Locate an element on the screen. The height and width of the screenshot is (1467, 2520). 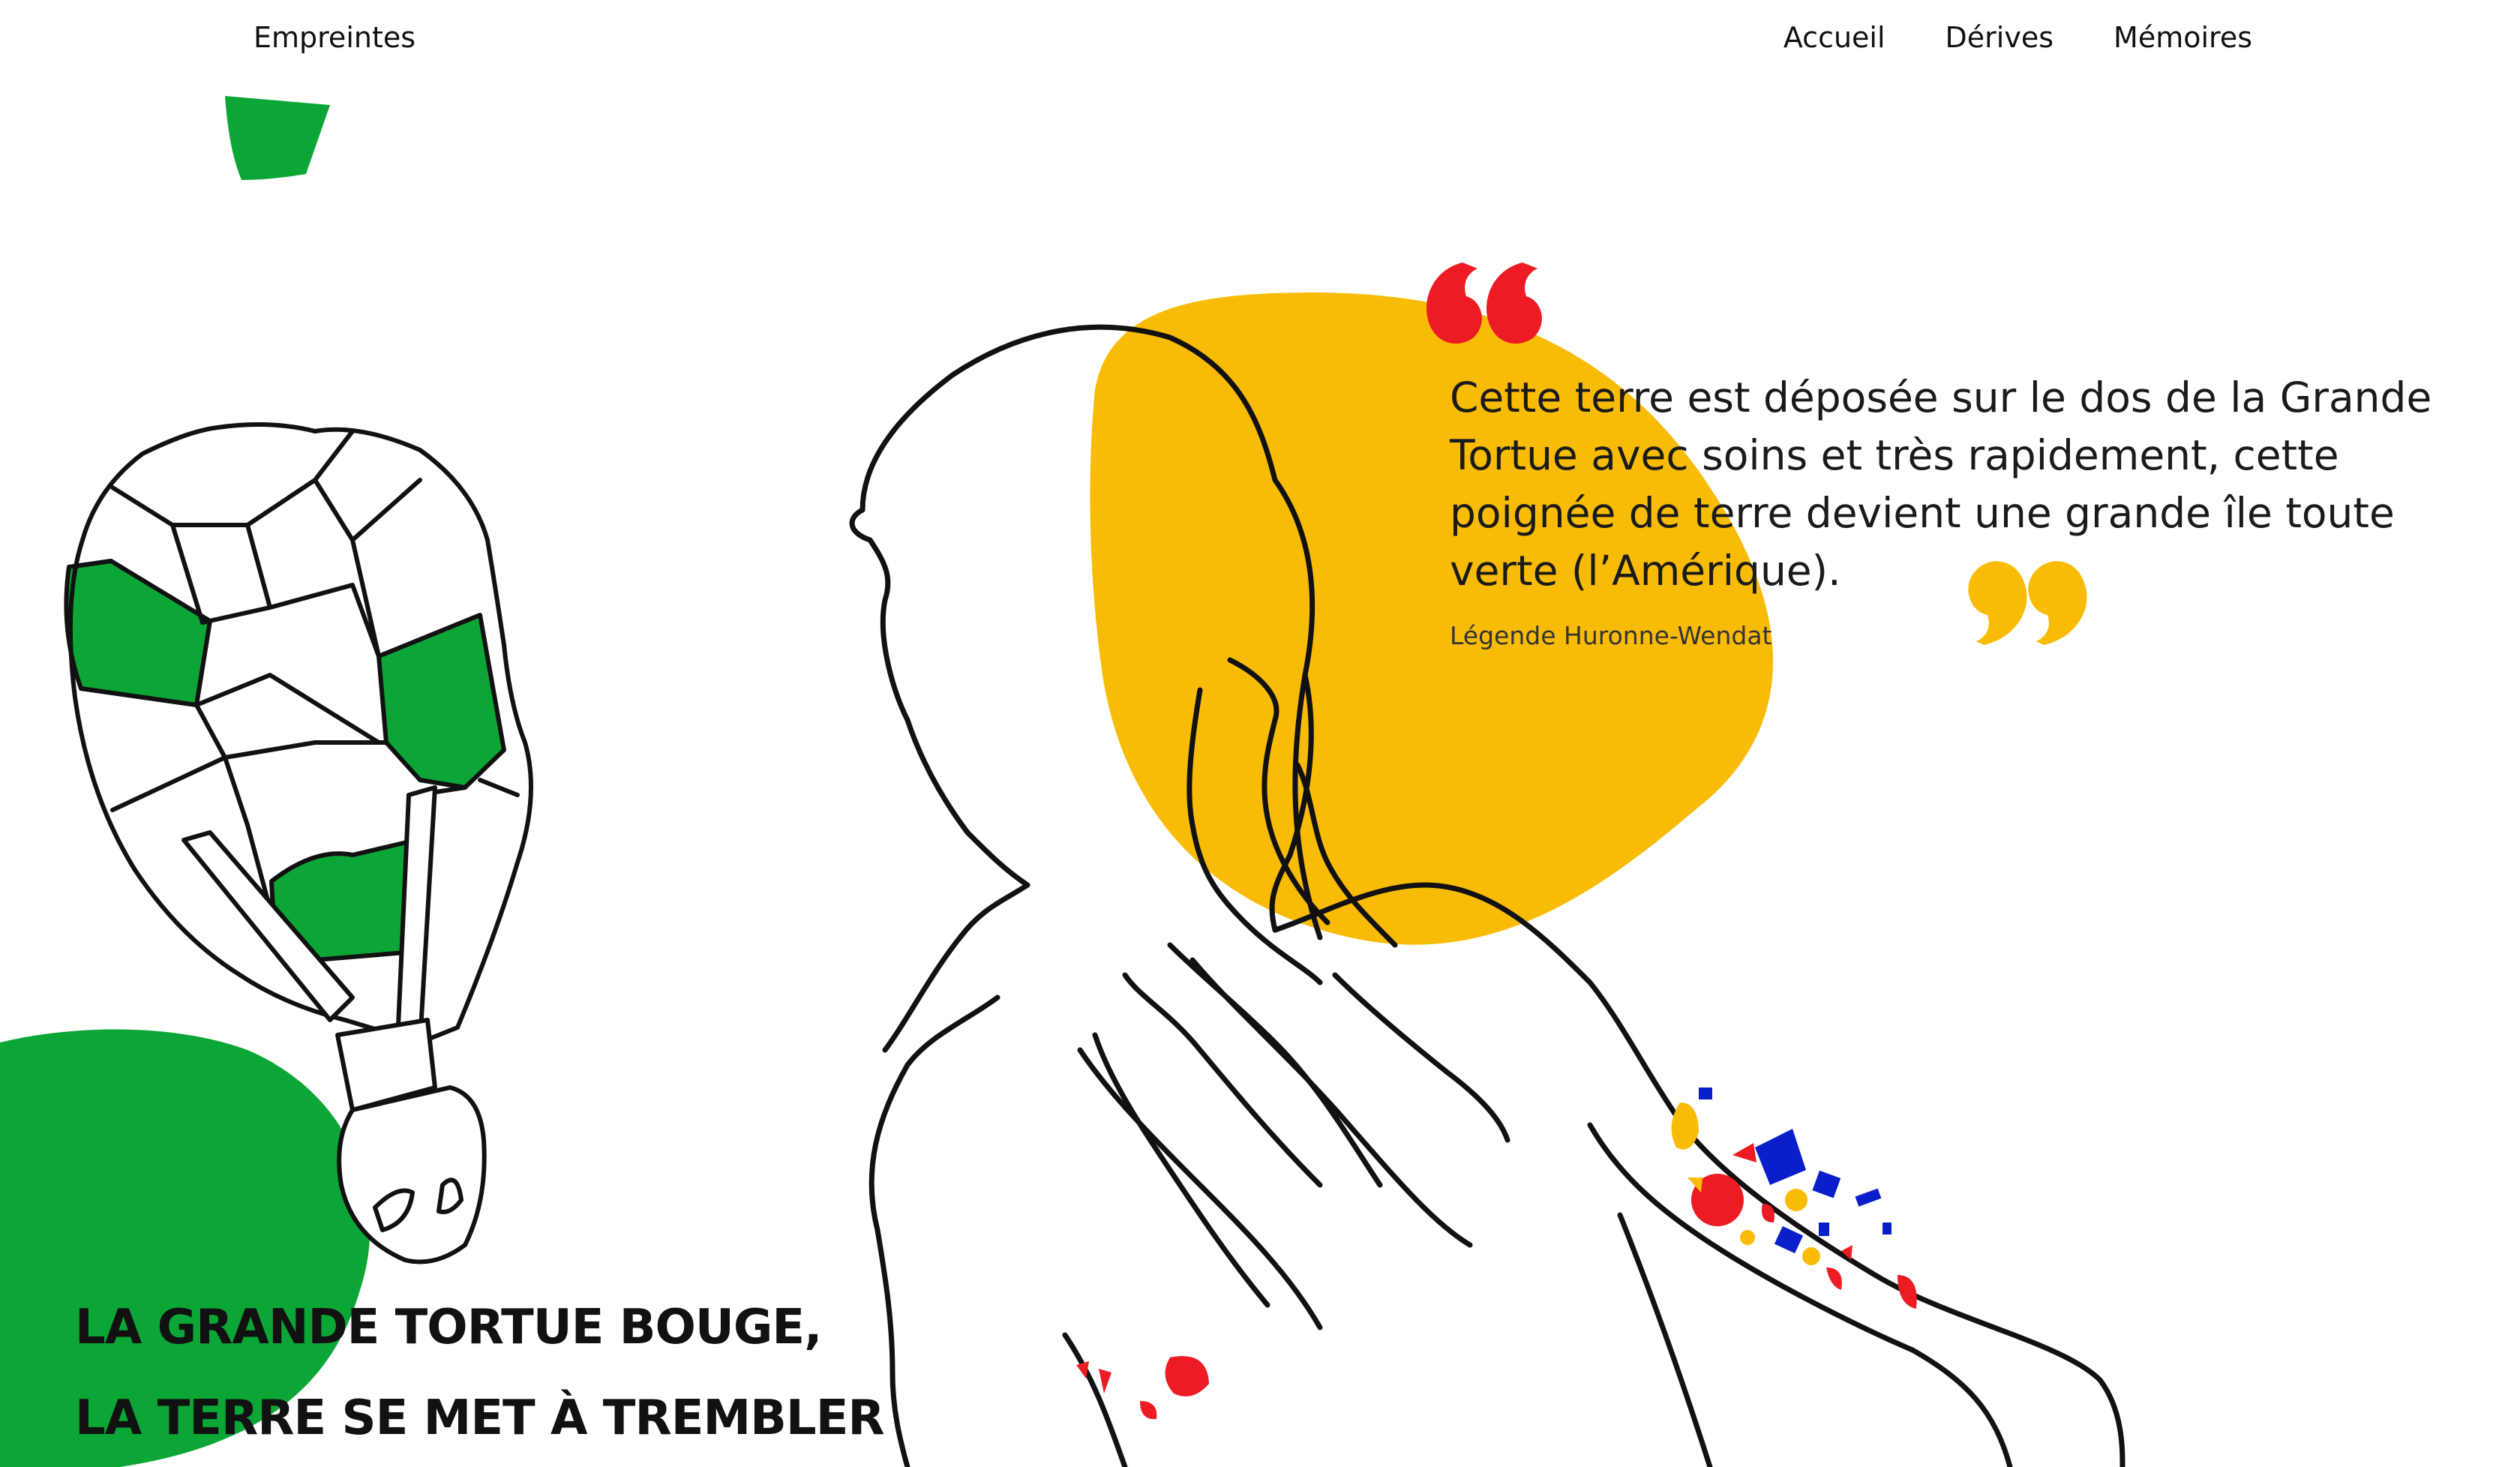
green-corner-shape is located at coordinates (277, 138).